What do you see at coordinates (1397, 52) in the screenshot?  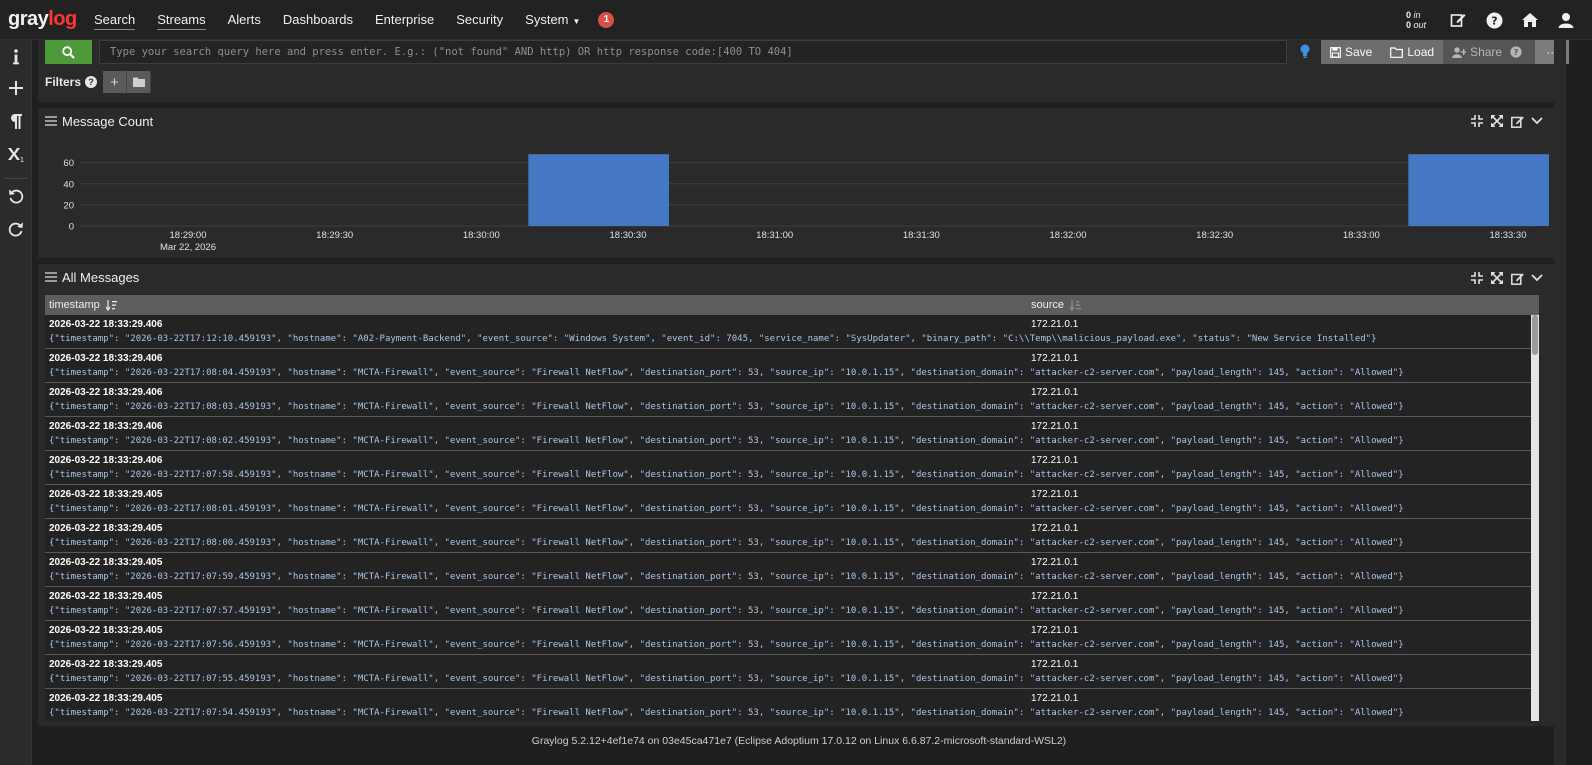 I see `folder-icon` at bounding box center [1397, 52].